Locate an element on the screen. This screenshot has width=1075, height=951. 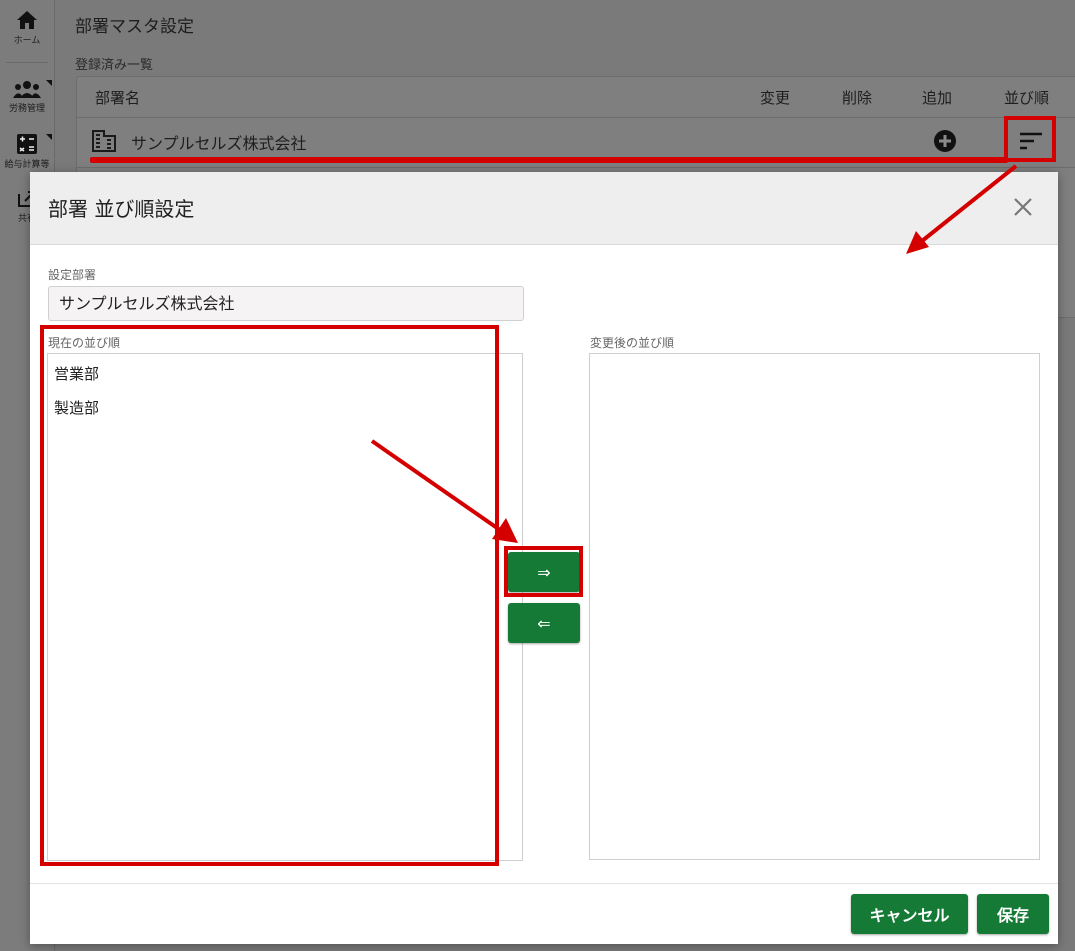
sidebar-item-home: ホーム is located at coordinates (27, 28).